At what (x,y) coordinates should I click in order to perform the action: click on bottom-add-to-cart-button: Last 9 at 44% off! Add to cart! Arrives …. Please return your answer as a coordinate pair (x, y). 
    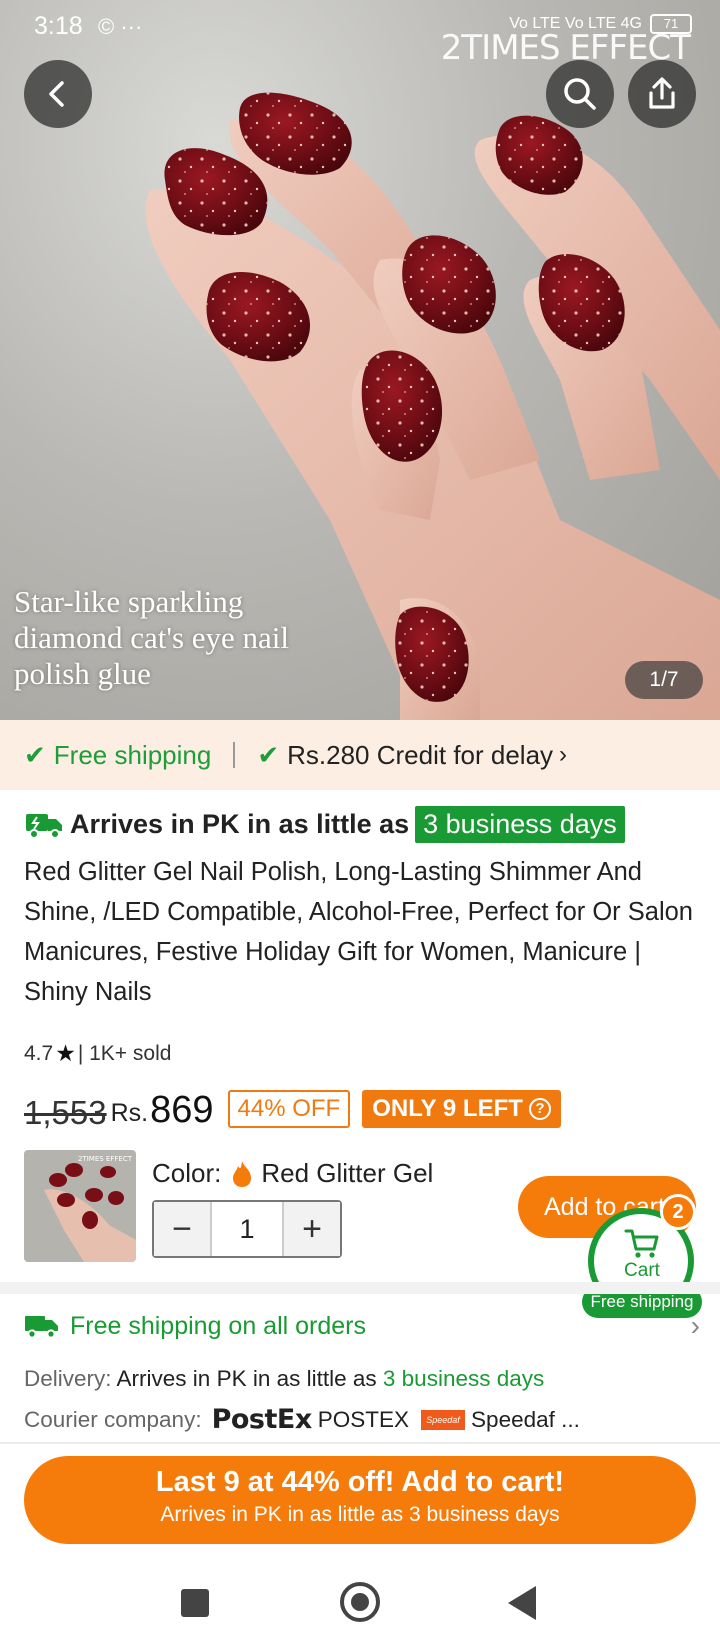
    Looking at the image, I should click on (360, 1500).